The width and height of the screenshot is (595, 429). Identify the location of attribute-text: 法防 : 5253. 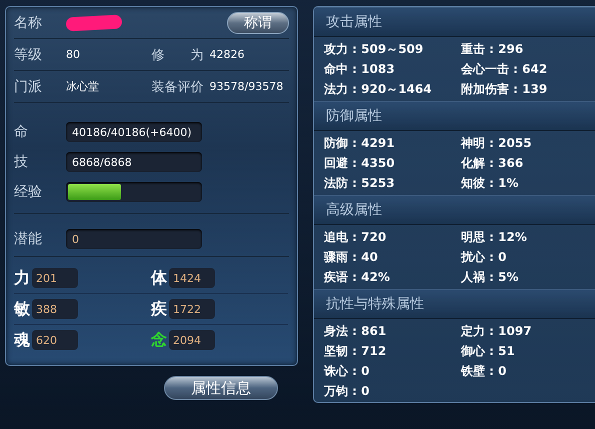
(360, 183).